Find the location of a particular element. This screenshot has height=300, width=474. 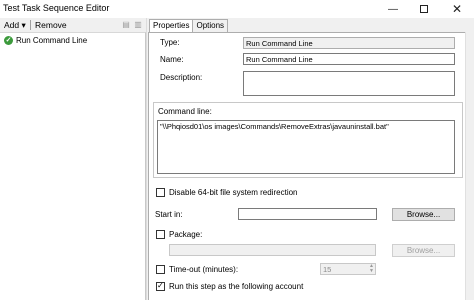

window-title: Test Task Sequence Editor is located at coordinates (56, 8).